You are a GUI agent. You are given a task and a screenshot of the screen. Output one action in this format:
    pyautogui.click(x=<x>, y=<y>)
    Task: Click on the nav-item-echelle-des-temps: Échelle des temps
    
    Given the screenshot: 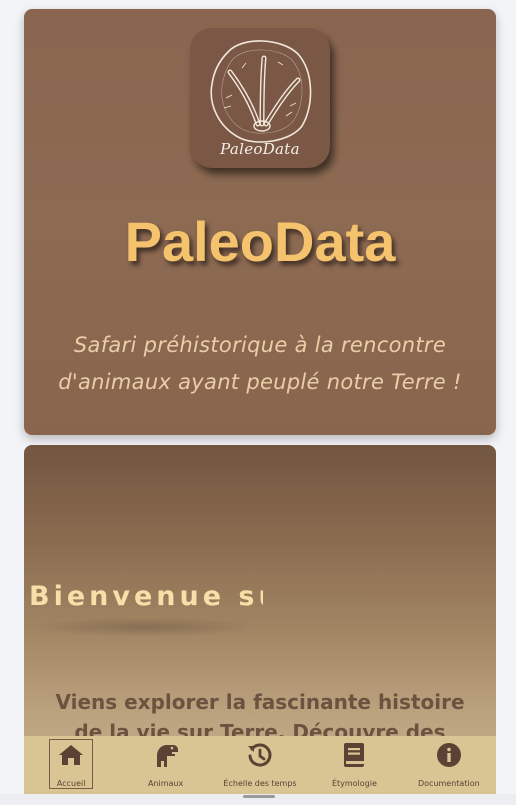 What is the action you would take?
    pyautogui.click(x=260, y=765)
    